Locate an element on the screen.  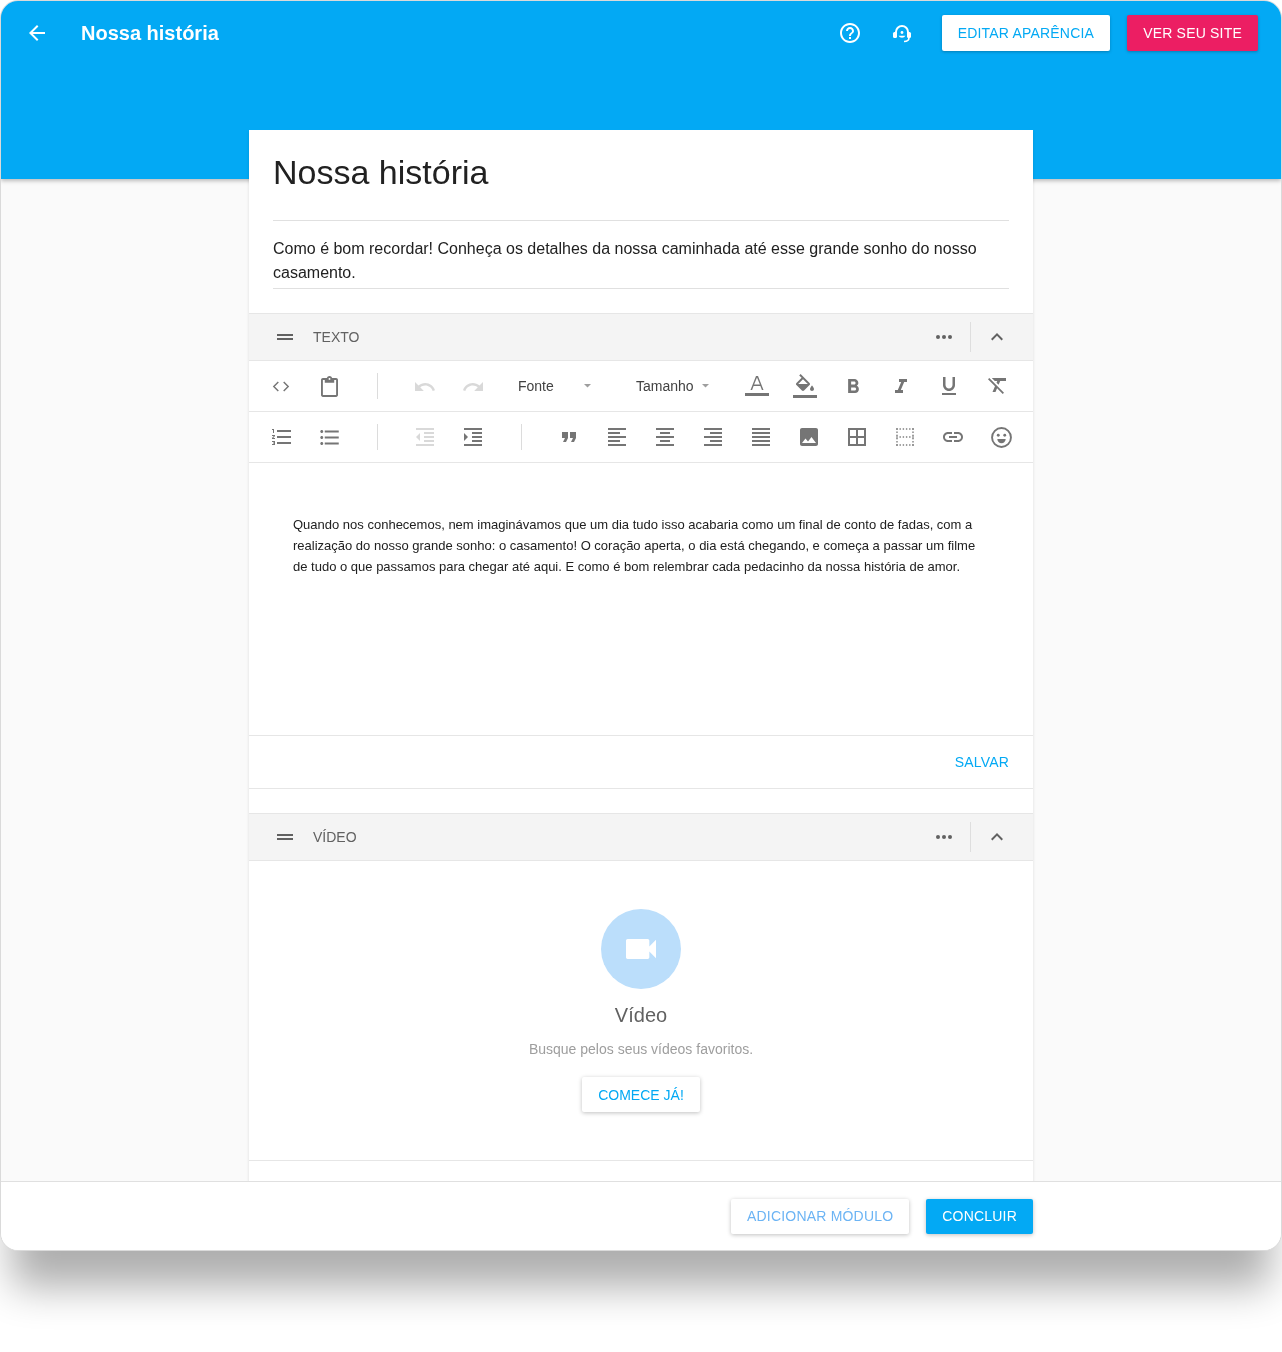
add-module-button: ADICIONAR MÓDULO is located at coordinates (820, 1216).